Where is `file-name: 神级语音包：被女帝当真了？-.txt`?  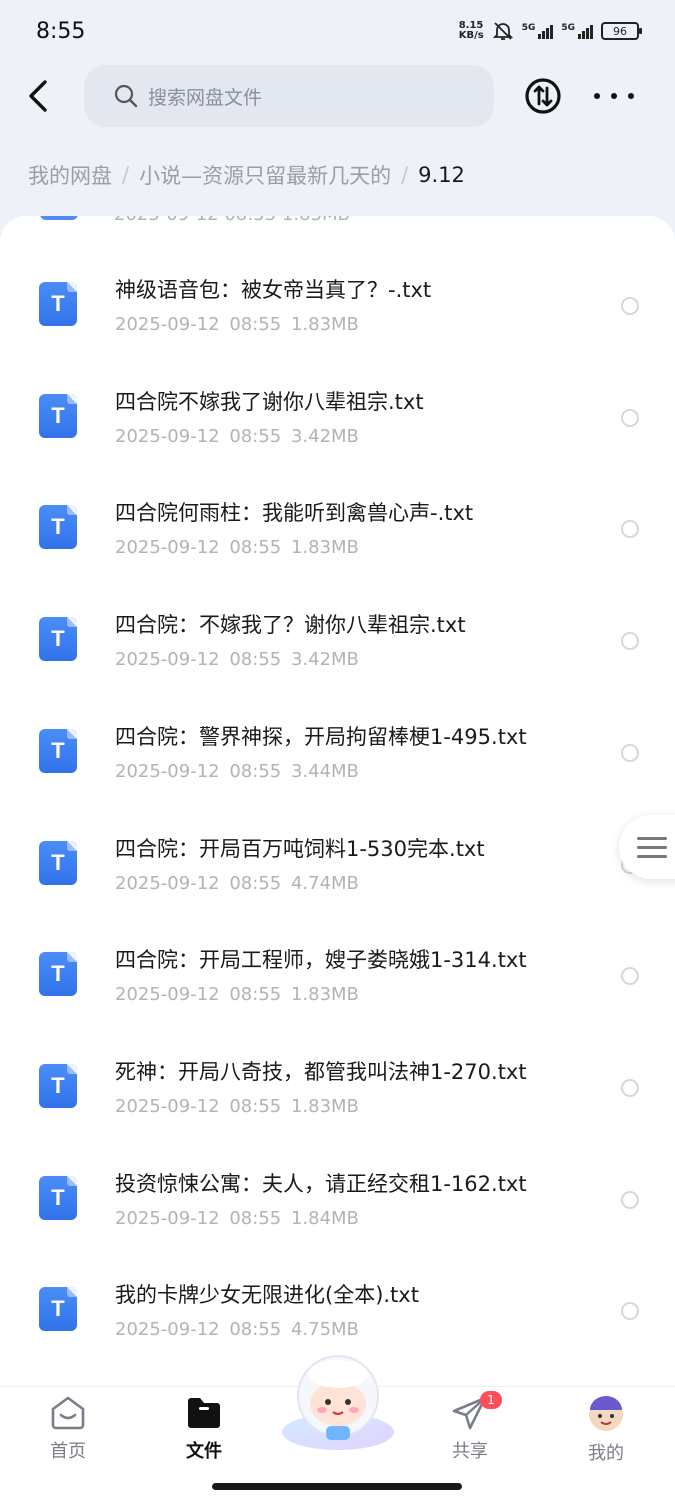
file-name: 神级语音包：被女帝当真了？-.txt is located at coordinates (273, 290).